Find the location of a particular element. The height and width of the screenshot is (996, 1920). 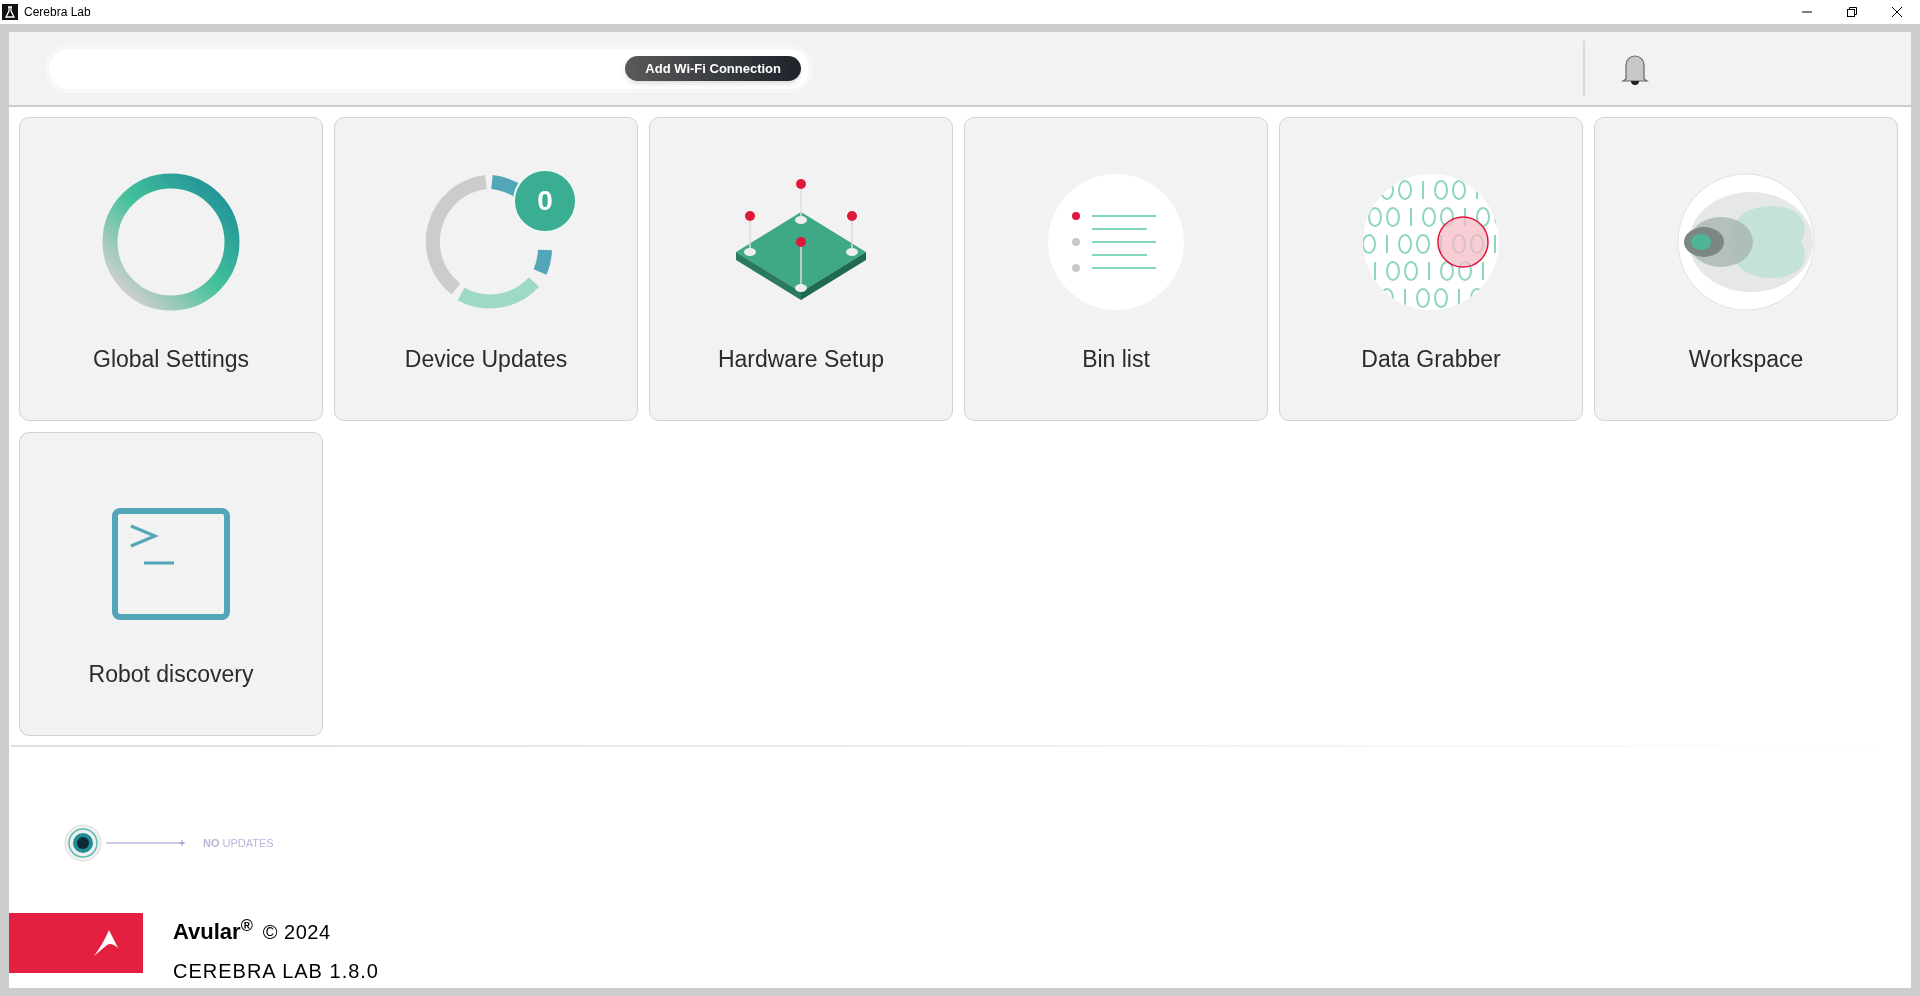

tile-label: Data Grabber is located at coordinates (1431, 359).